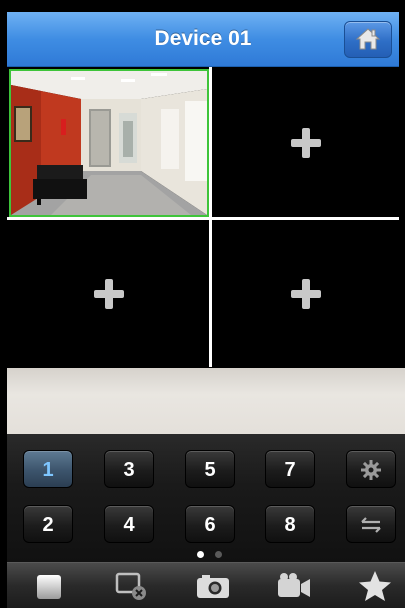 This screenshot has height=608, width=405. I want to click on grid-divider-horizontal, so click(203, 218).